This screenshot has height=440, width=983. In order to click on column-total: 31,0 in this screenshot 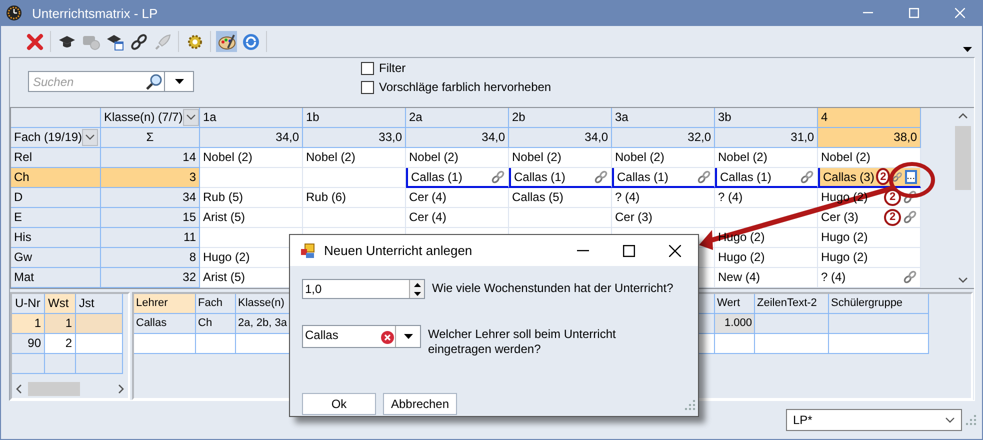, I will do `click(766, 138)`.